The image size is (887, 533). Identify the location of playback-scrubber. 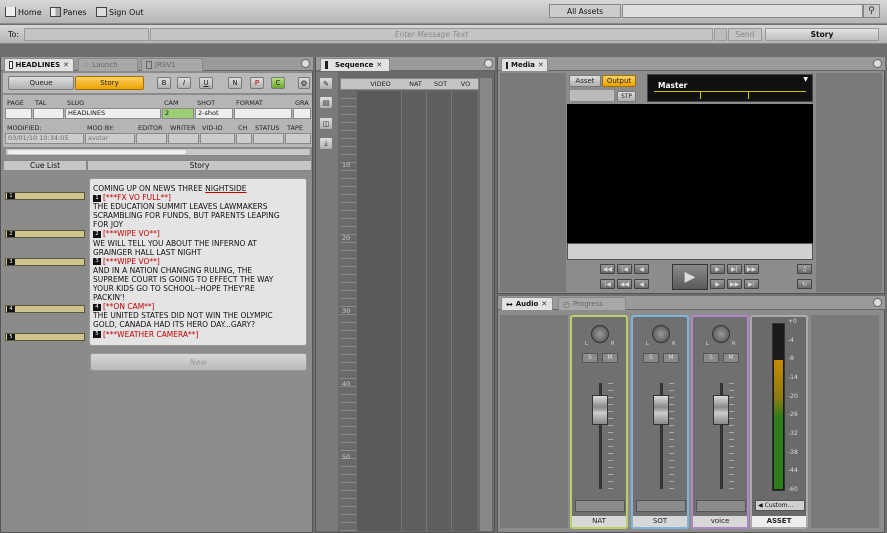
(690, 251).